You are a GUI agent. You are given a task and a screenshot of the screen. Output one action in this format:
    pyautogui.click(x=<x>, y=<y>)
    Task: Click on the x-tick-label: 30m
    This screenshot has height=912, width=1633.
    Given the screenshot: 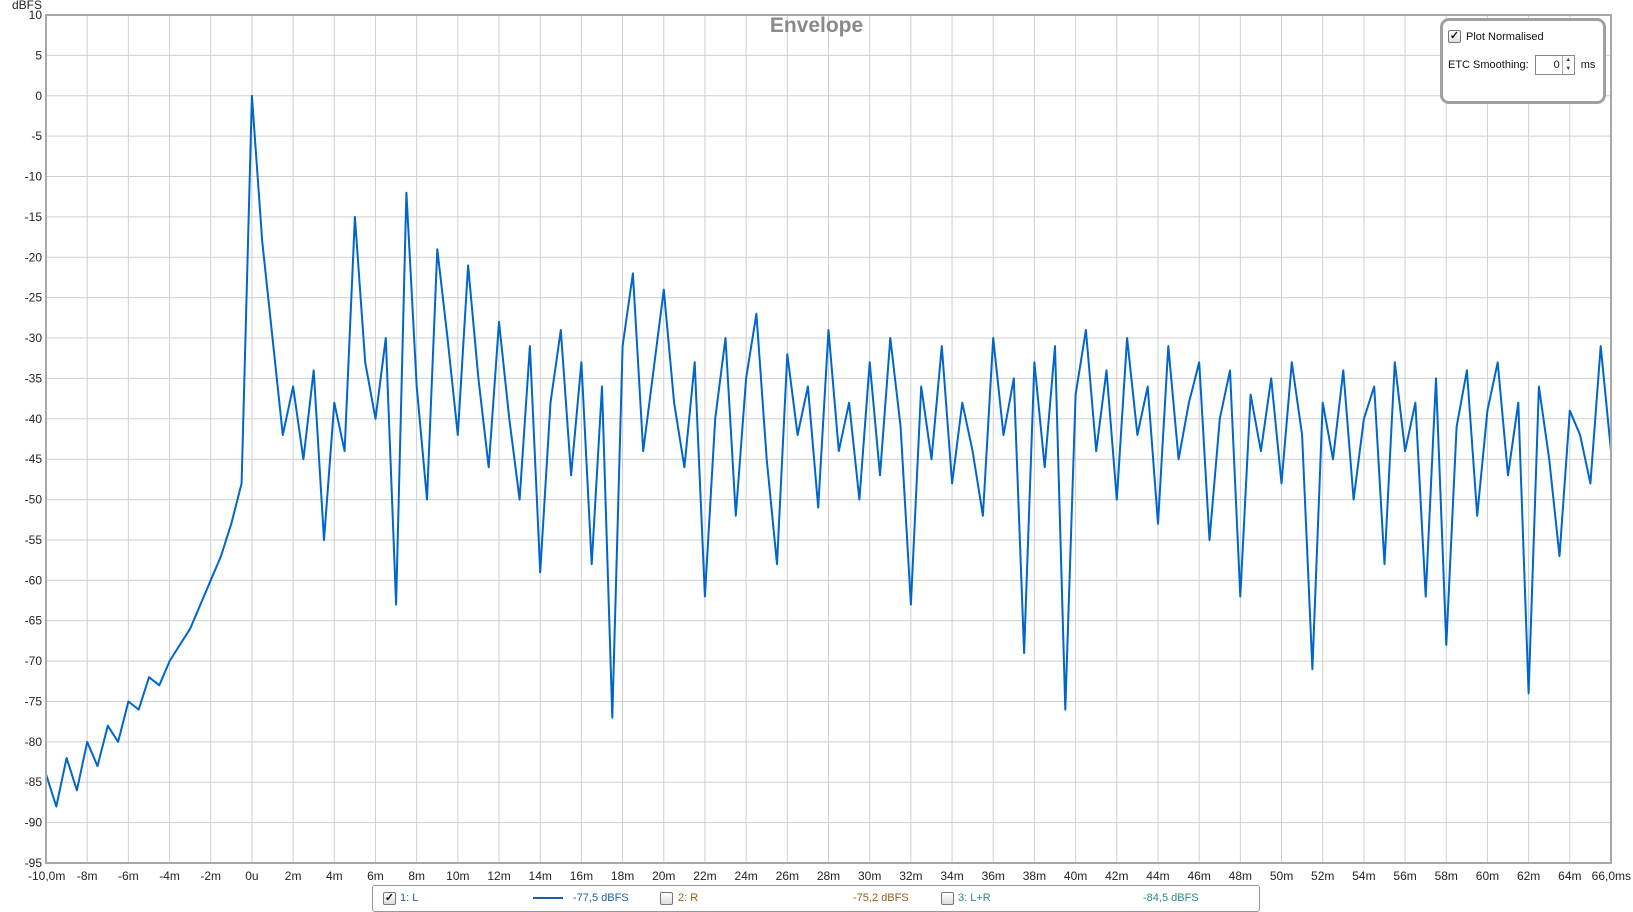 What is the action you would take?
    pyautogui.click(x=869, y=876)
    